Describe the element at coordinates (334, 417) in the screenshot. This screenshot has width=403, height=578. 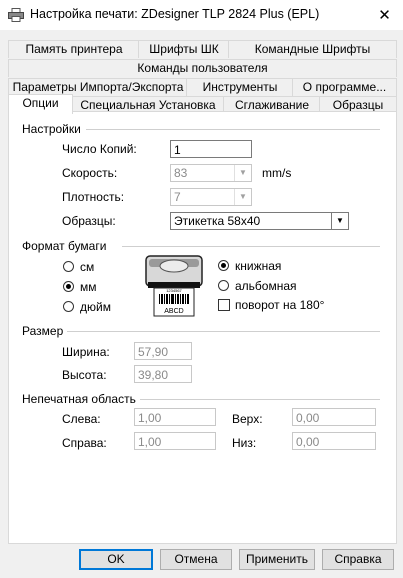
I see `top-margin-input: 0,00` at that location.